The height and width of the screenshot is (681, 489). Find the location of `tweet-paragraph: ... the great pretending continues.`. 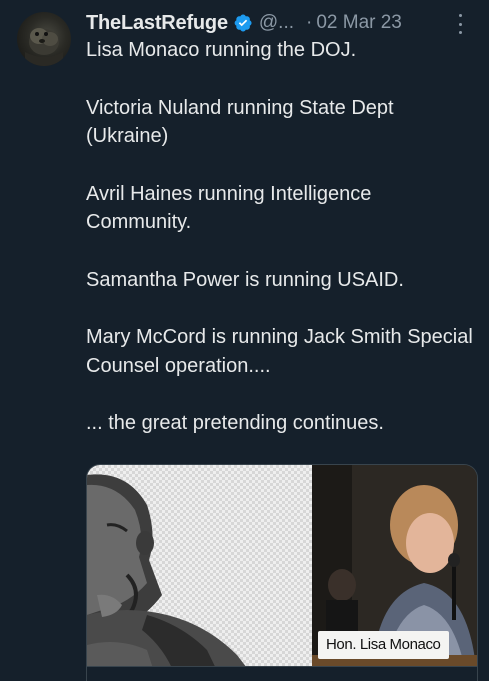

tweet-paragraph: ... the great pretending continues. is located at coordinates (235, 423).